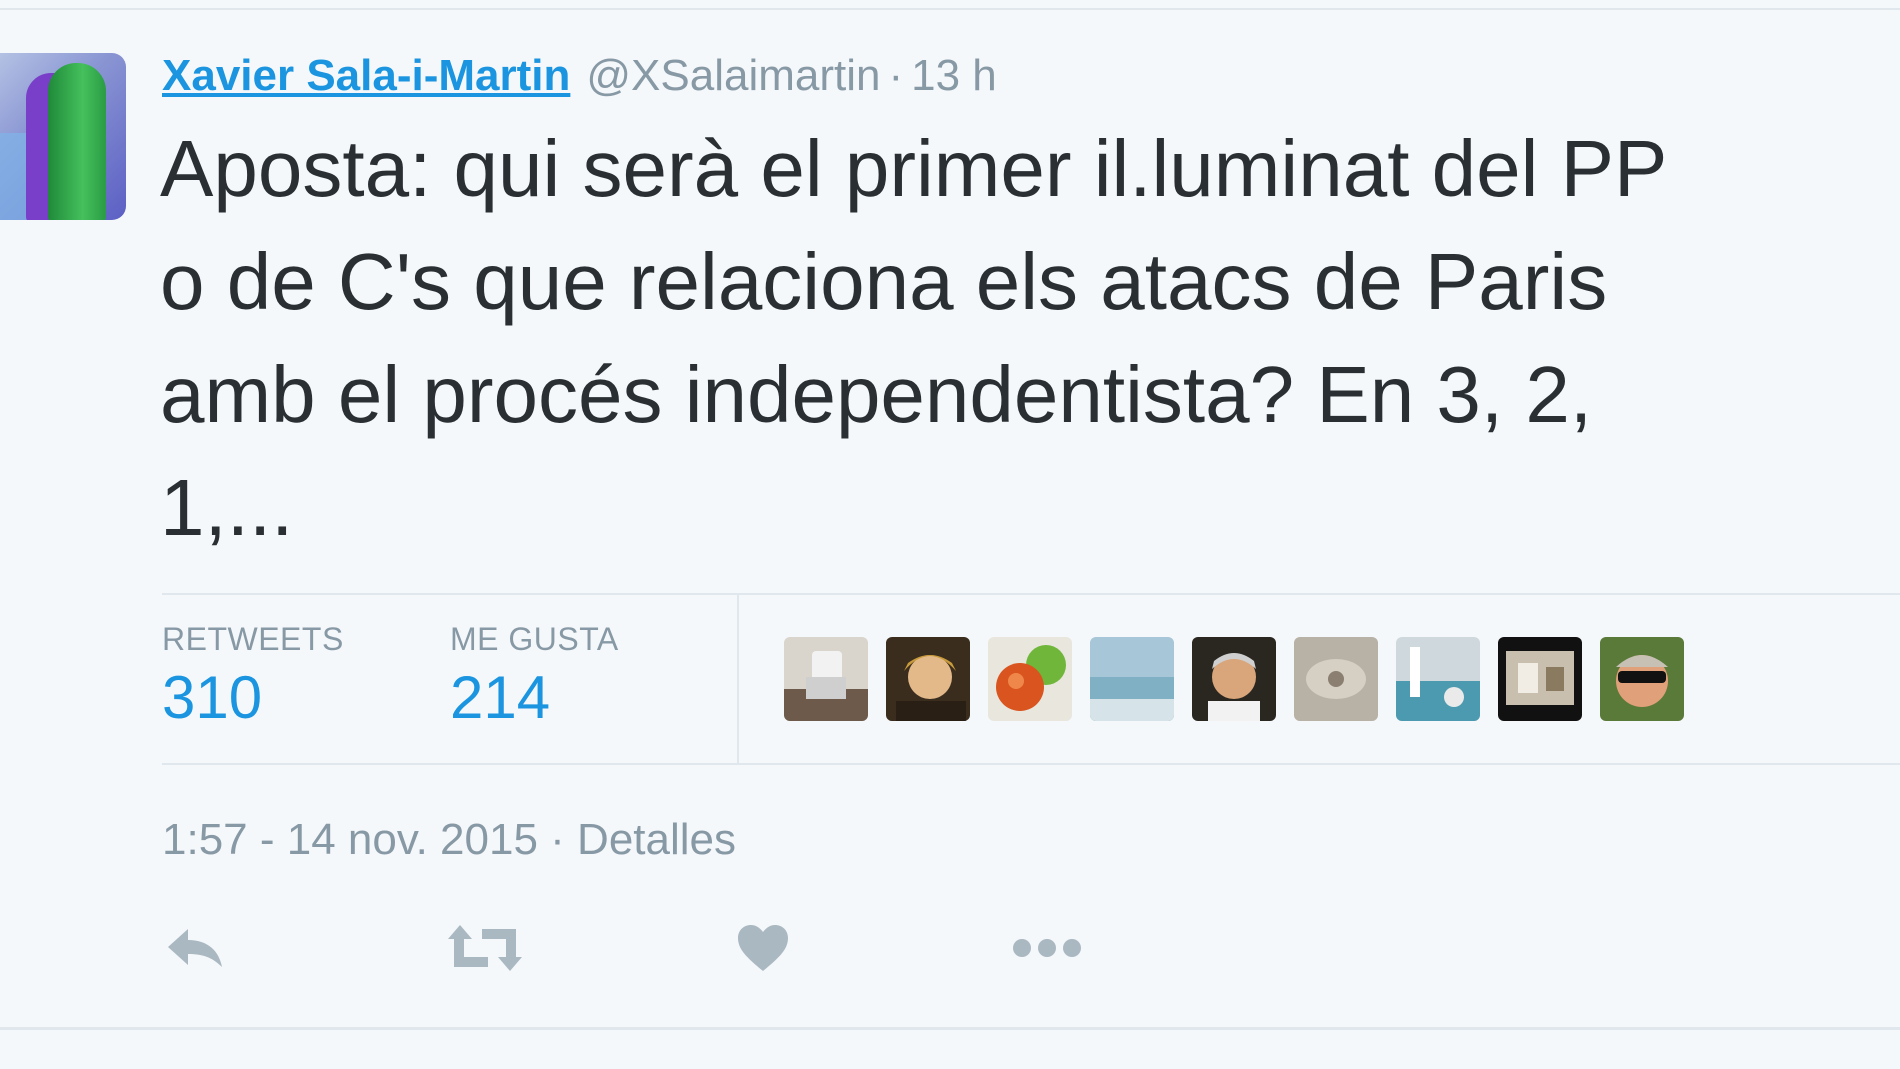 The height and width of the screenshot is (1069, 1900). What do you see at coordinates (950, 9) in the screenshot?
I see `top-divider` at bounding box center [950, 9].